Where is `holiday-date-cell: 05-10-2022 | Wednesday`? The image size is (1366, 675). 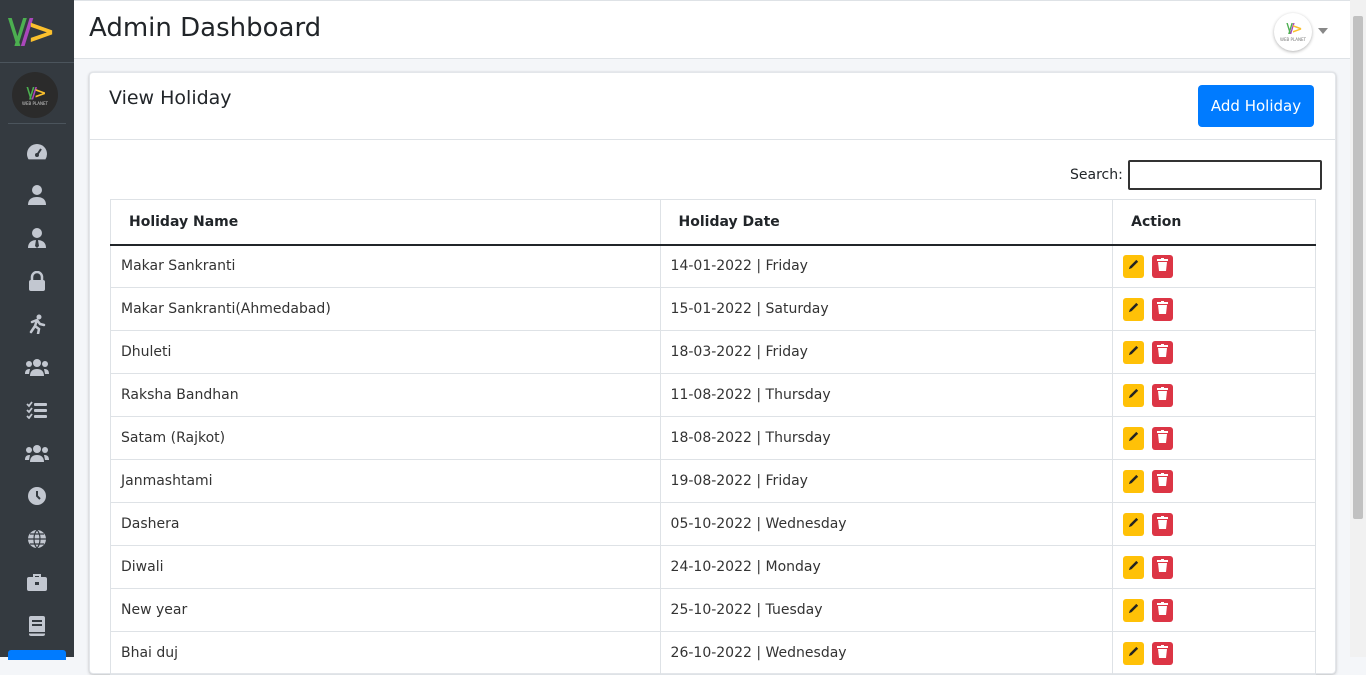
holiday-date-cell: 05-10-2022 | Wednesday is located at coordinates (886, 524).